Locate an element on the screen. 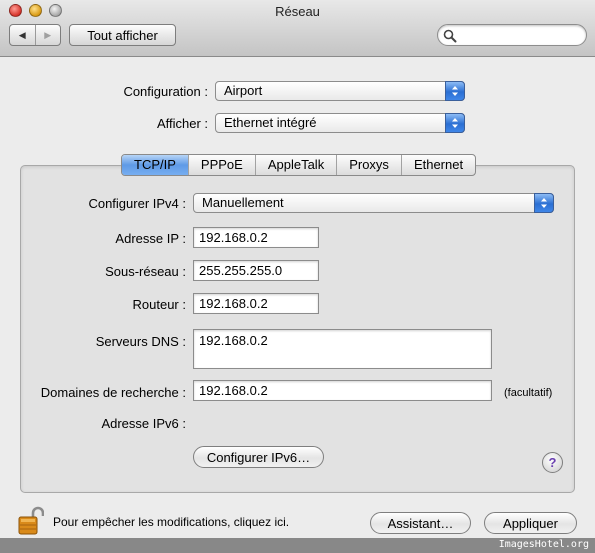 The width and height of the screenshot is (595, 553). tab-pppoe: PPPoE is located at coordinates (221, 165).